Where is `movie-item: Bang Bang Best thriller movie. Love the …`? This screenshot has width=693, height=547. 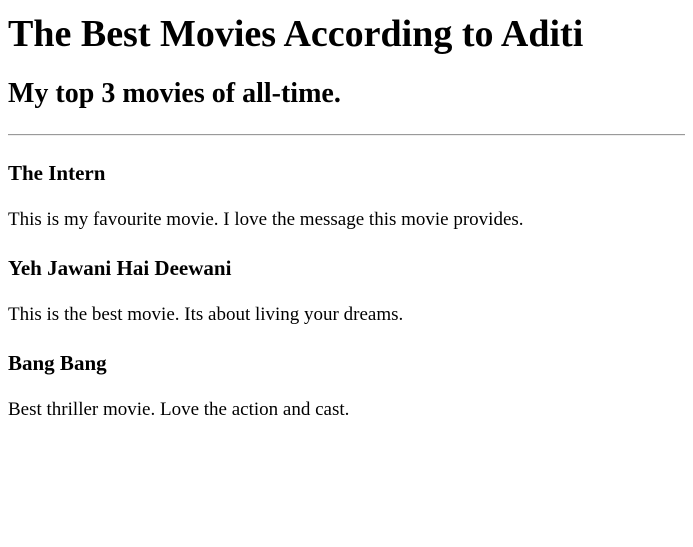
movie-item: Bang Bang Best thriller movie. Love the … is located at coordinates (346, 386).